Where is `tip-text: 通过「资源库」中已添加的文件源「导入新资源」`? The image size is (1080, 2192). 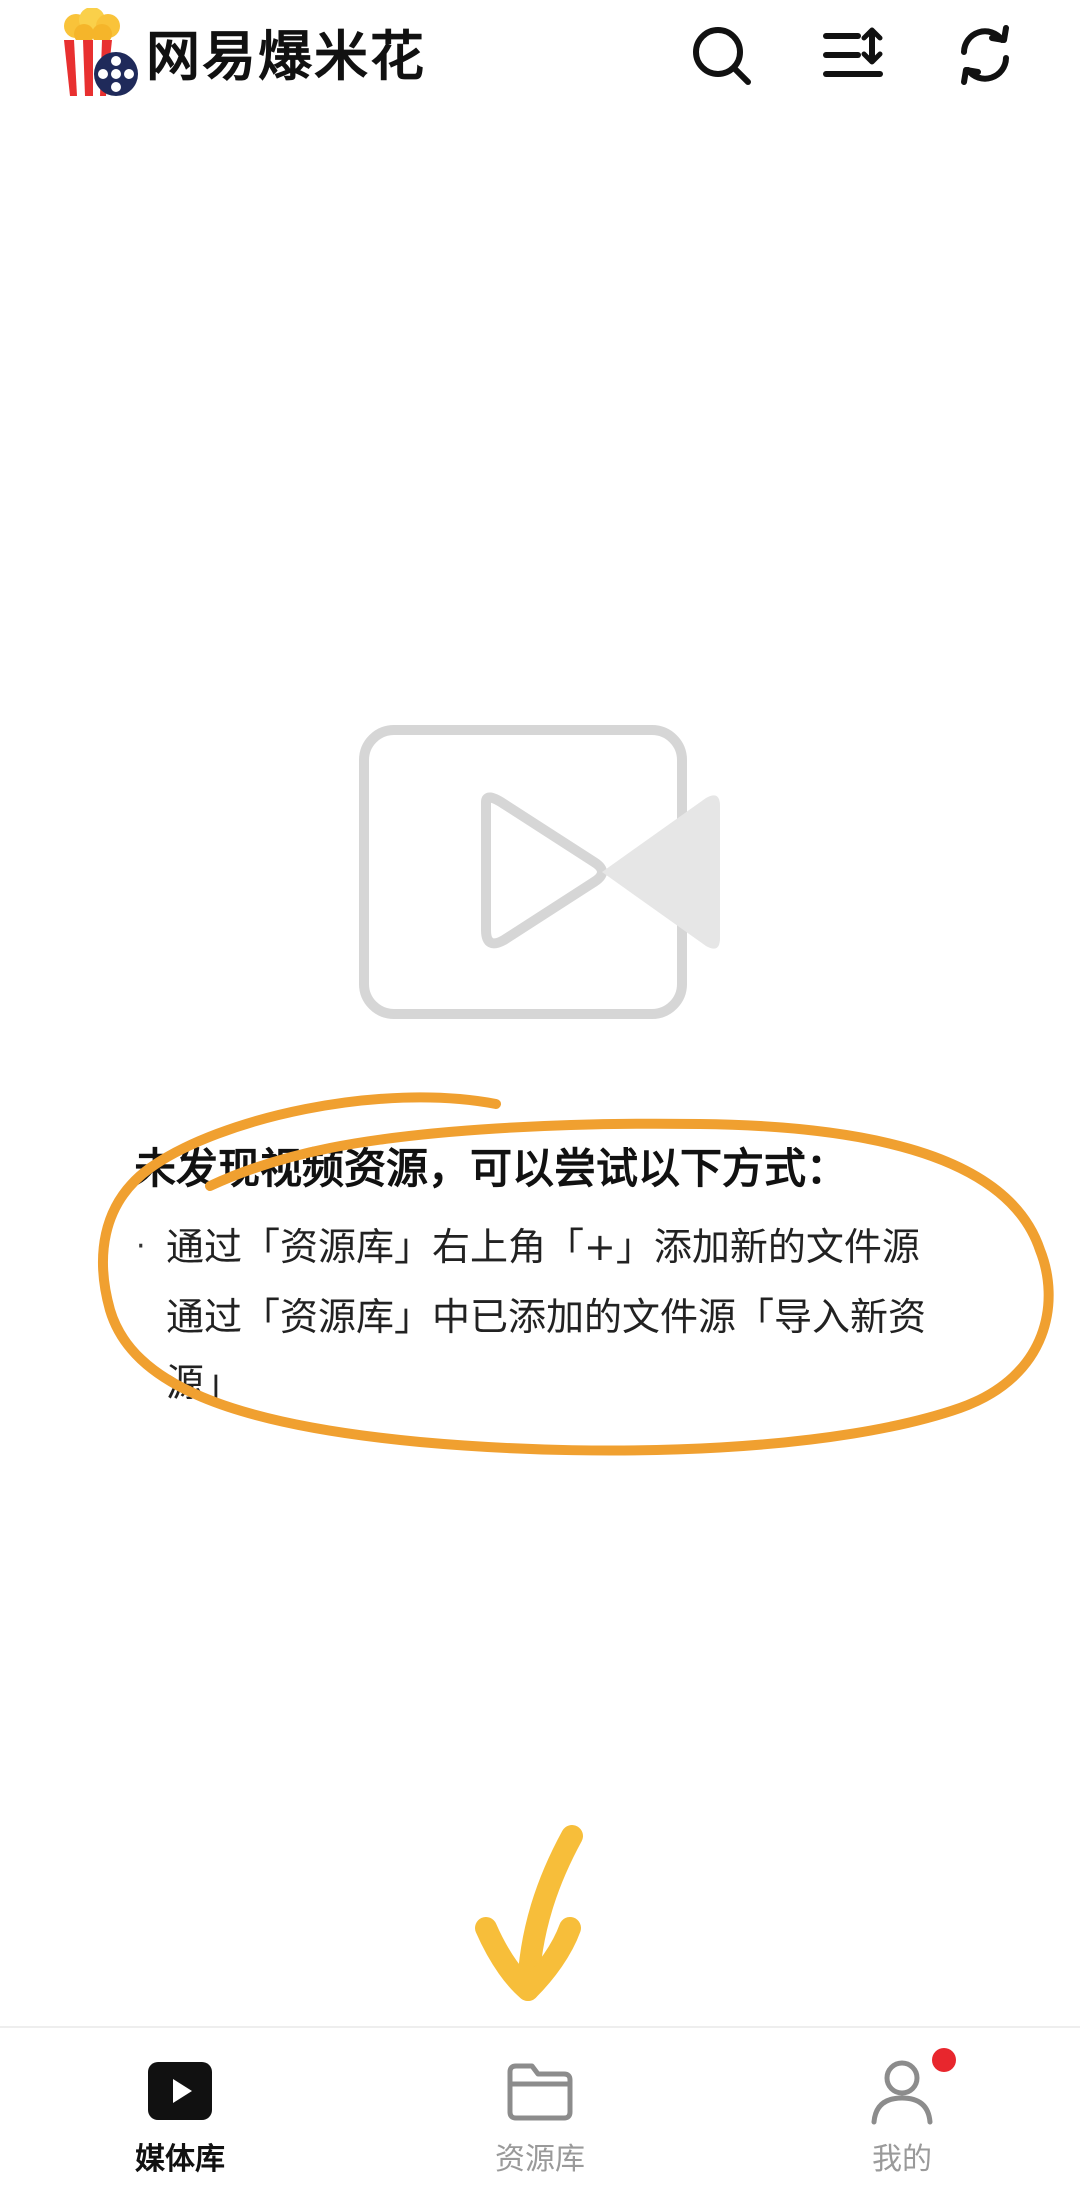 tip-text: 通过「资源库」中已添加的文件源「导入新资源」 is located at coordinates (546, 1350).